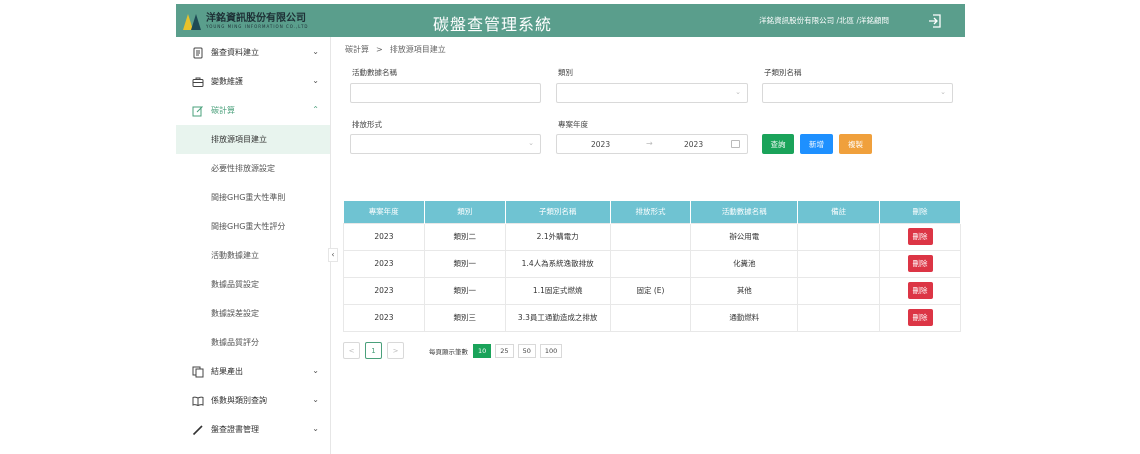  I want to click on table-header-row: 專案年度 類別 子類別名稱 排放形式 活動數據名稱 備註 刪除, so click(652, 212).